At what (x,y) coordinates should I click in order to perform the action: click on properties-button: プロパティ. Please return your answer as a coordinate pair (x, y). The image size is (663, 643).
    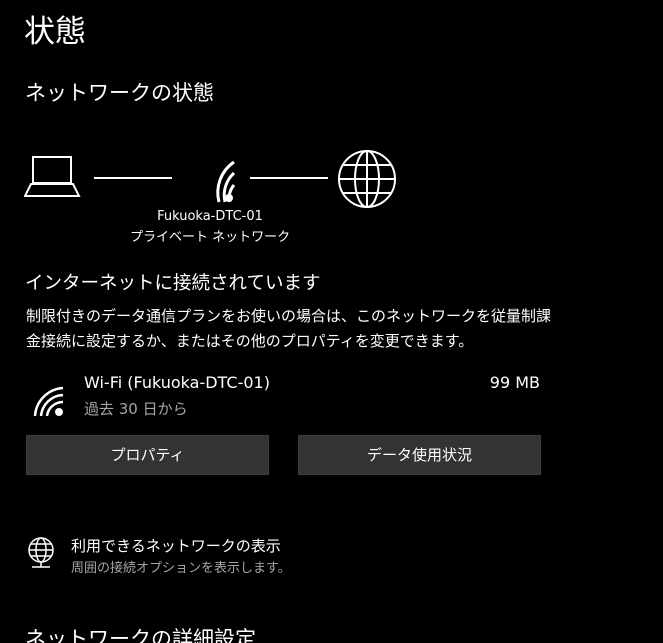
    Looking at the image, I should click on (147, 455).